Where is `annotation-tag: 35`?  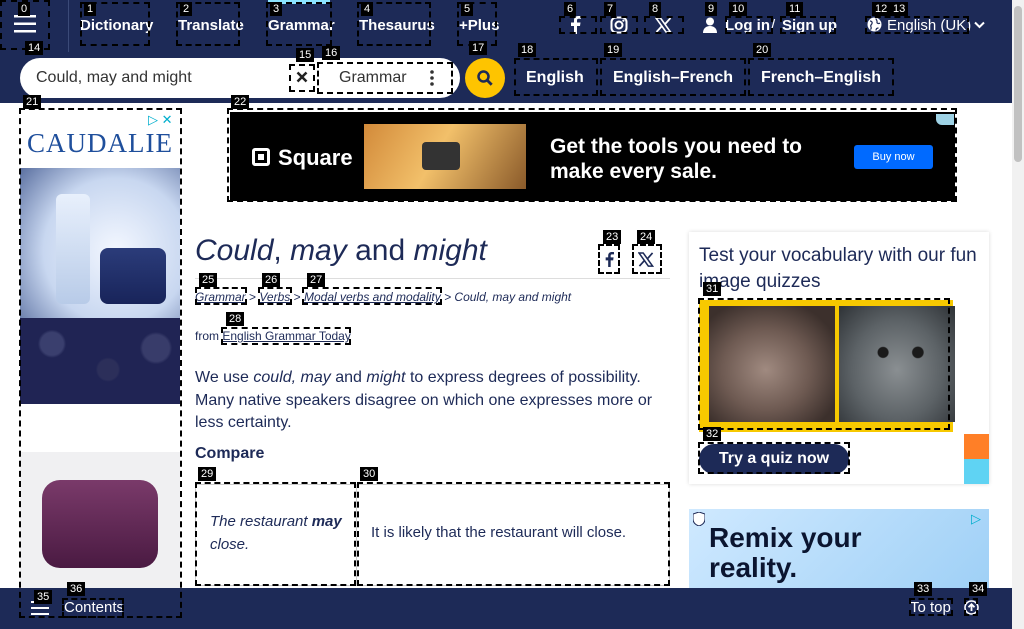
annotation-tag: 35 is located at coordinates (43, 597).